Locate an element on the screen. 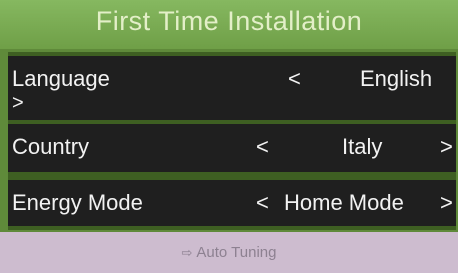  energy-mode-value: Home Mode is located at coordinates (344, 202).